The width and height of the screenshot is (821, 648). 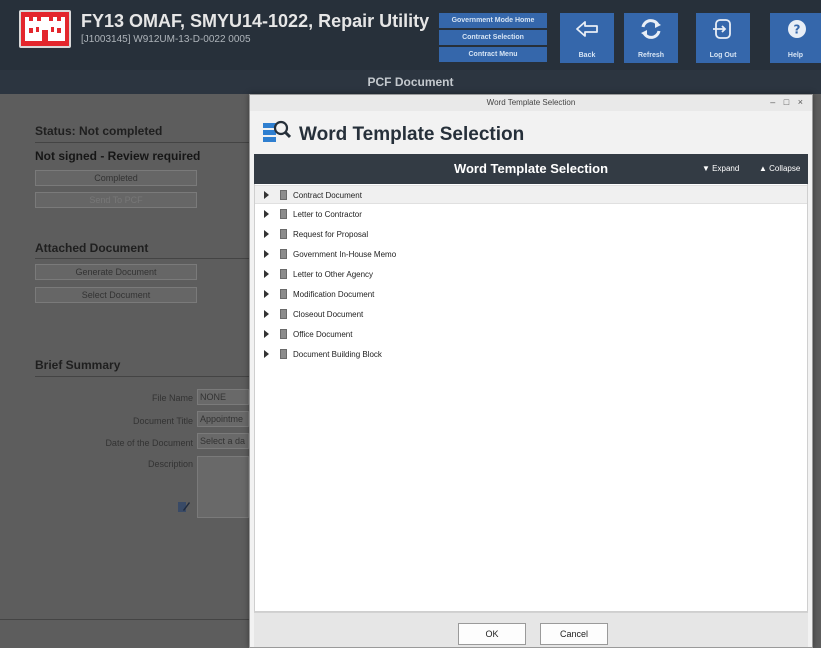 I want to click on help-label: Help, so click(x=795, y=55).